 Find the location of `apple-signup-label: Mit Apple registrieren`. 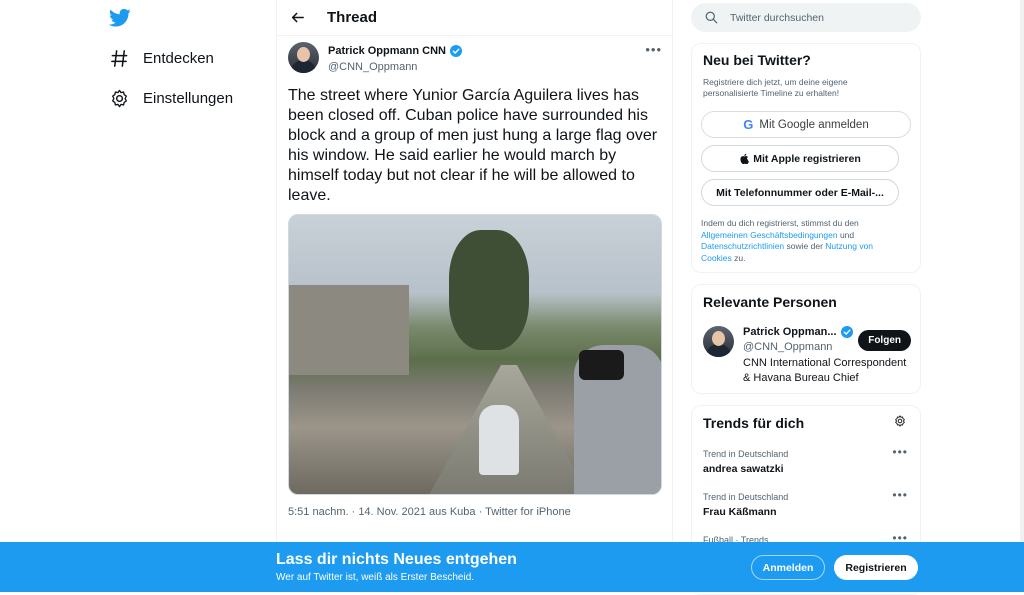

apple-signup-label: Mit Apple registrieren is located at coordinates (807, 158).